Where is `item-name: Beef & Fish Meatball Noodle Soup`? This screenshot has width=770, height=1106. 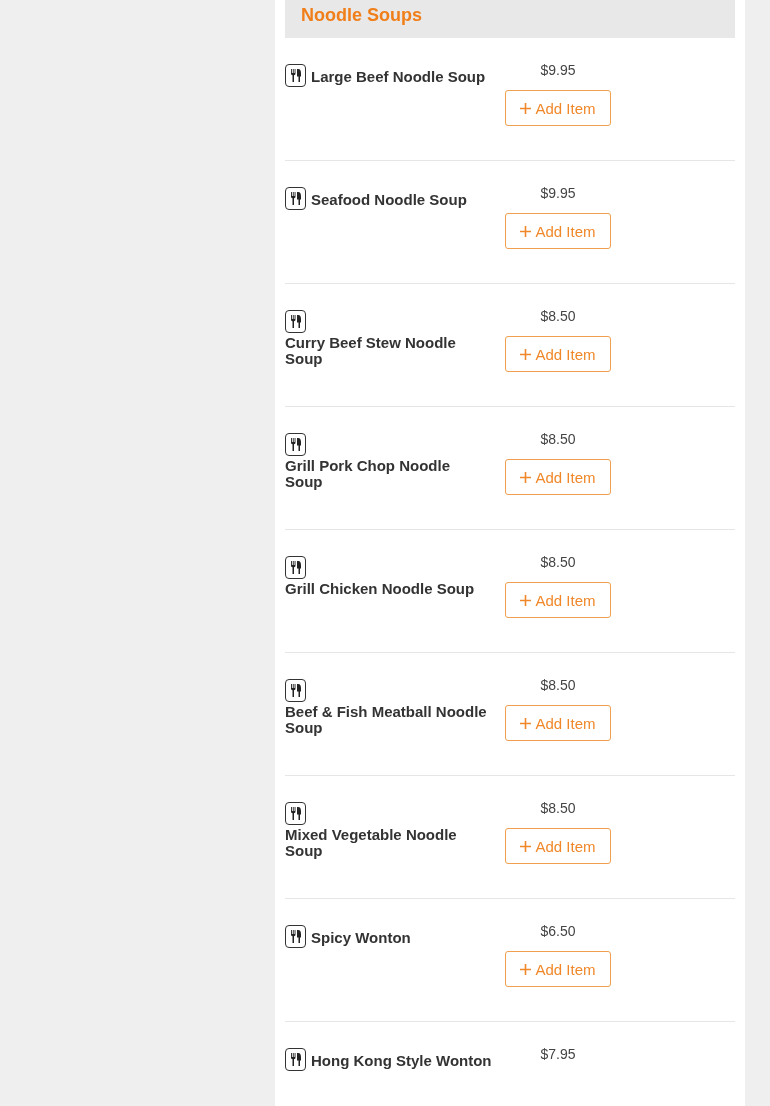
item-name: Beef & Fish Meatball Noodle Soup is located at coordinates (386, 720).